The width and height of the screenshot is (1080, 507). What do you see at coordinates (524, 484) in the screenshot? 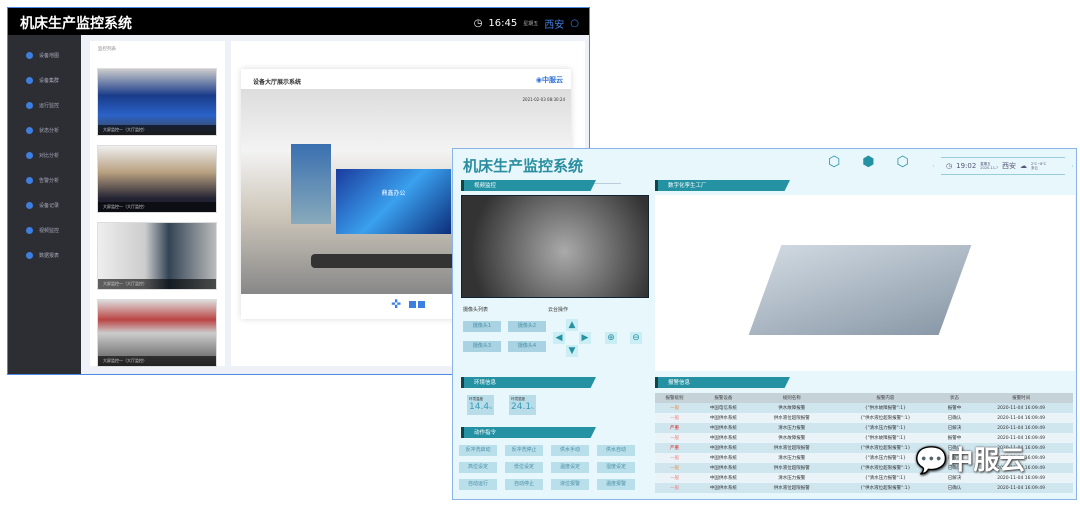
I see `command-button: 自动停止` at bounding box center [524, 484].